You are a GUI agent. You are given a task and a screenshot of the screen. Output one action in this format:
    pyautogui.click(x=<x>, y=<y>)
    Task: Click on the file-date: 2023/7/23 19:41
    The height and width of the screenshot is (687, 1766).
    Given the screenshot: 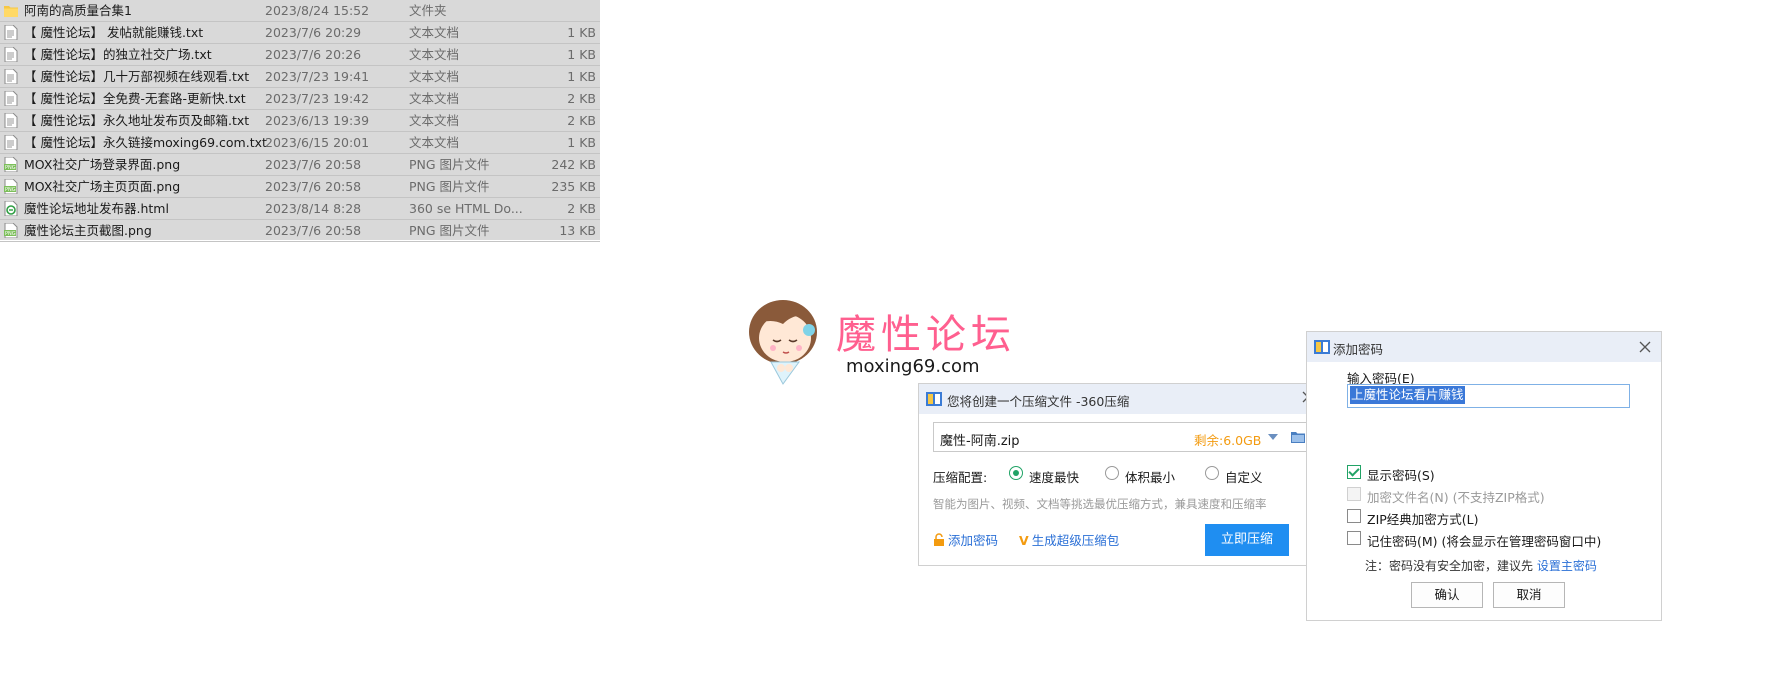 What is the action you would take?
    pyautogui.click(x=317, y=76)
    